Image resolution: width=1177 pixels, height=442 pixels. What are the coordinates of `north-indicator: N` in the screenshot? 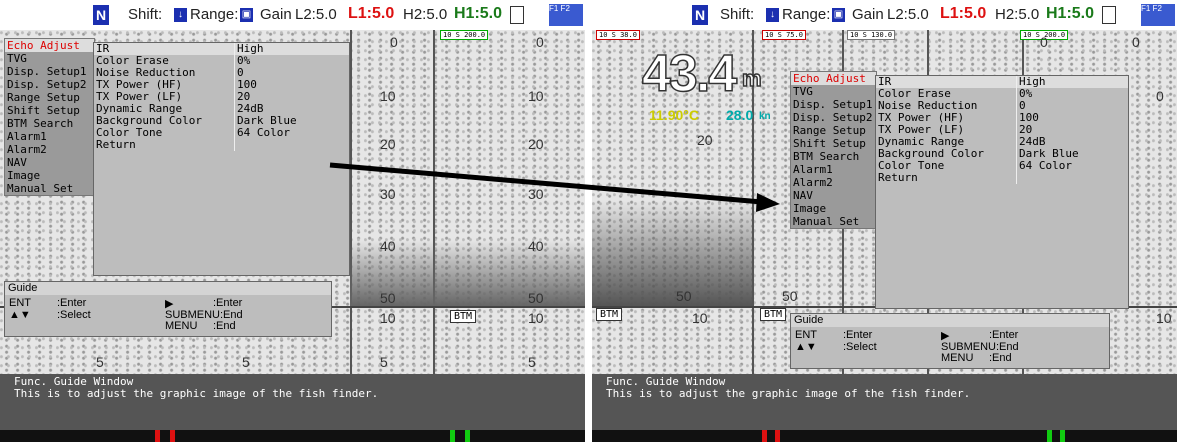 It's located at (101, 15).